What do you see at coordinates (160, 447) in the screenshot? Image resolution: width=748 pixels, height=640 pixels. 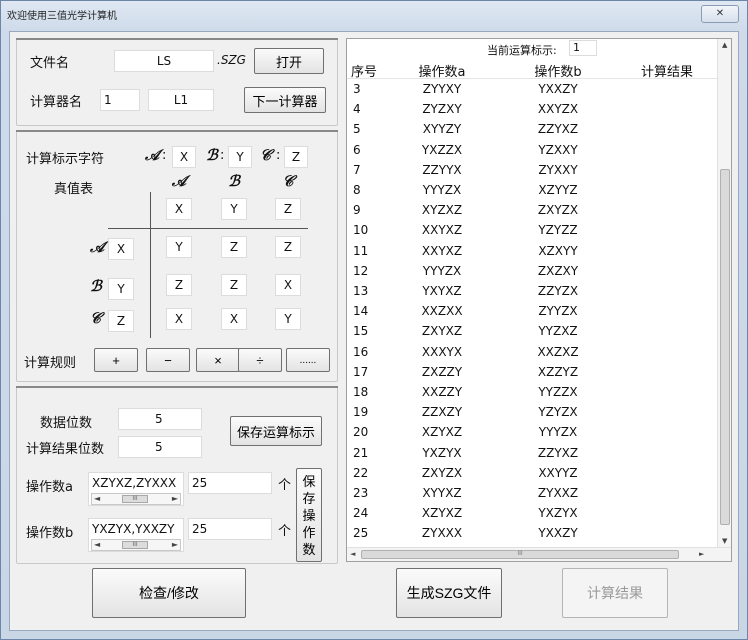 I see `result-bits-input: 5` at bounding box center [160, 447].